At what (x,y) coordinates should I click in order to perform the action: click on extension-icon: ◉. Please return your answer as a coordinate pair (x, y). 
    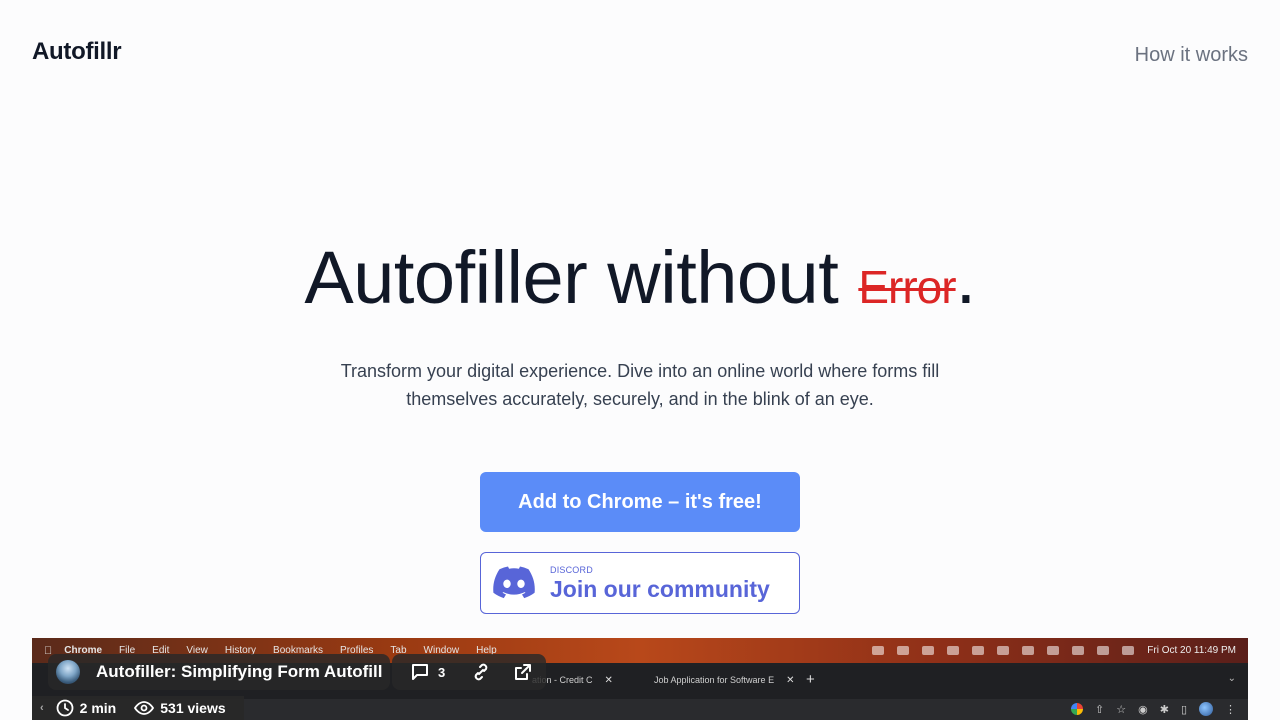
    Looking at the image, I should click on (1143, 709).